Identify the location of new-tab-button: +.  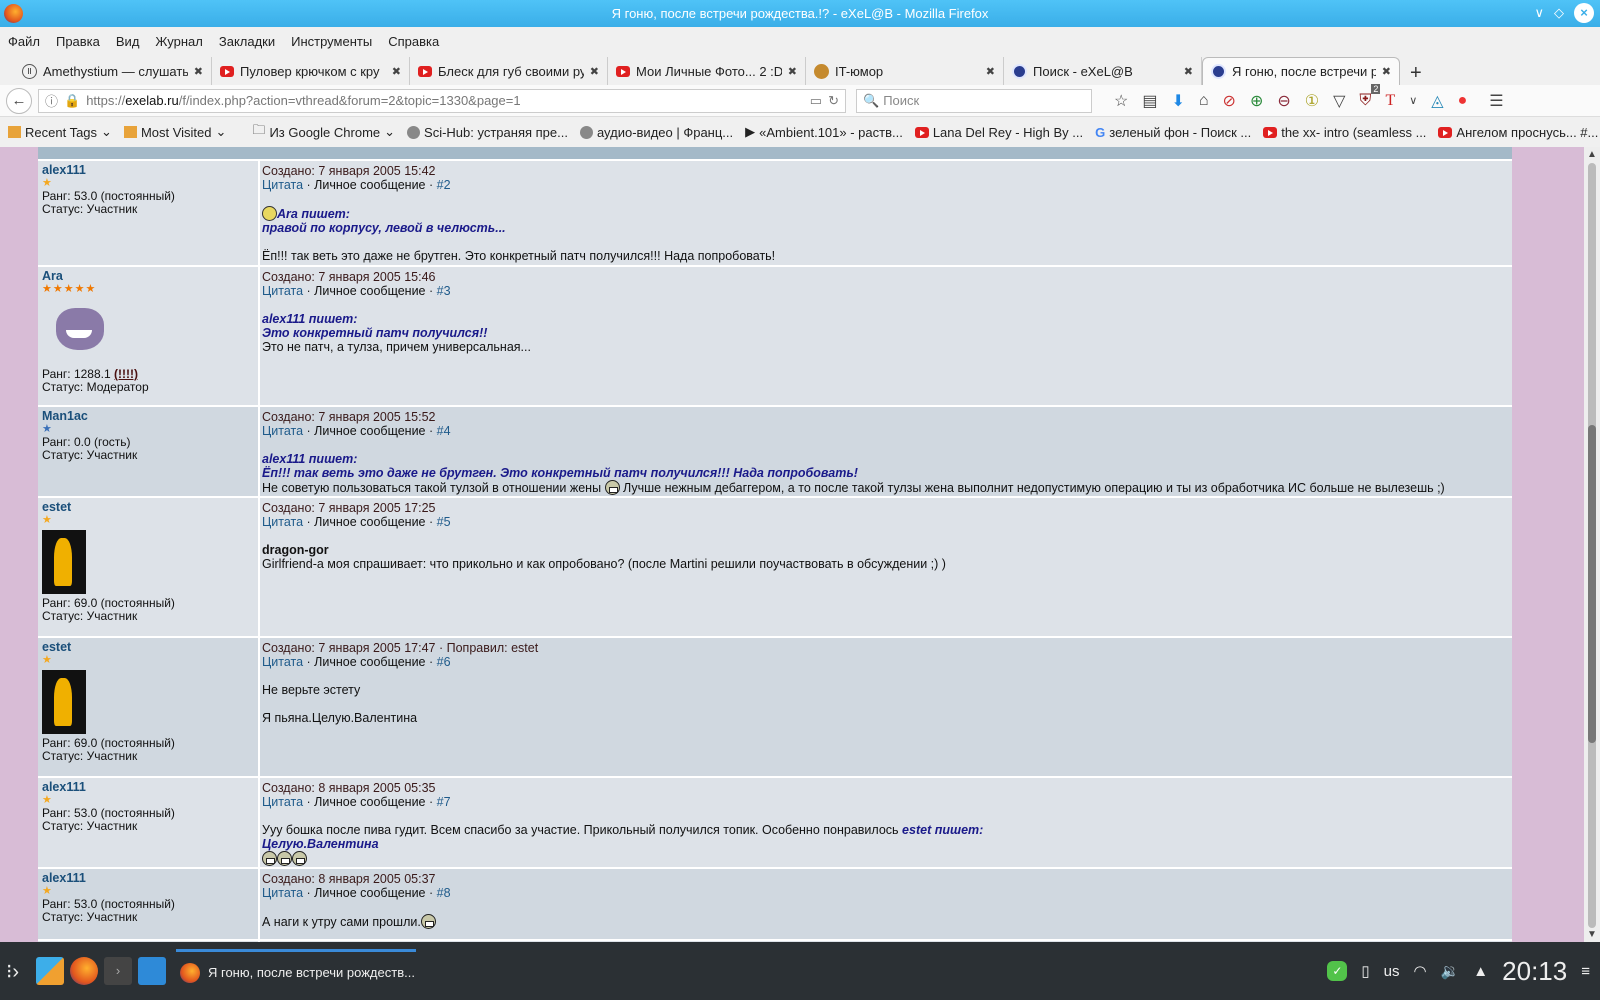
(1416, 73).